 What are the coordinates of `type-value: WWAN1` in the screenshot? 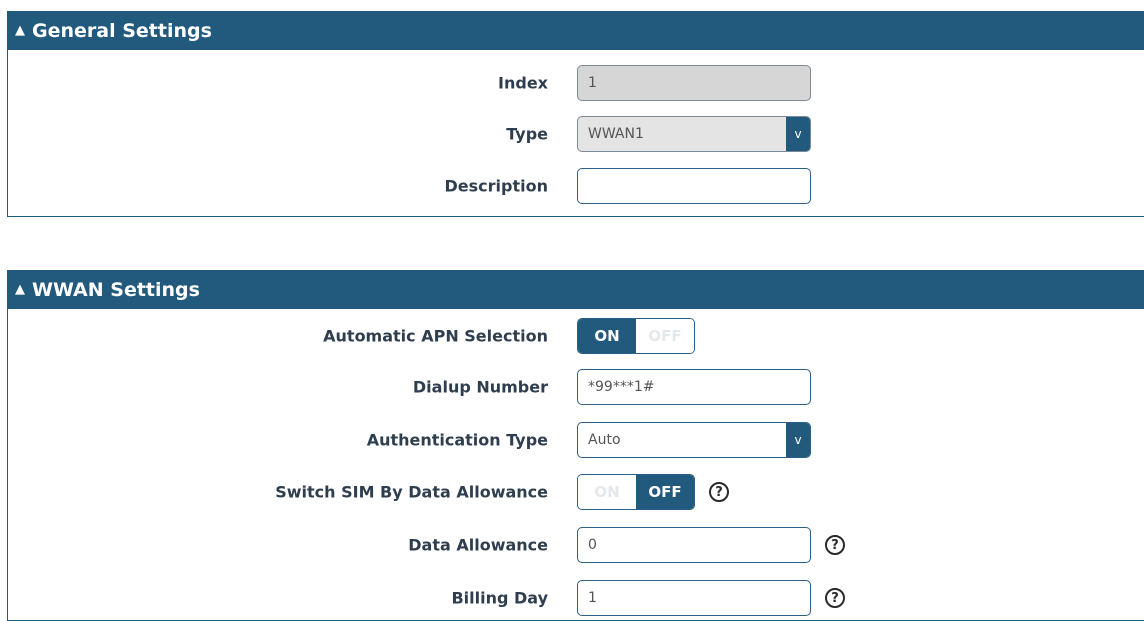 It's located at (616, 134).